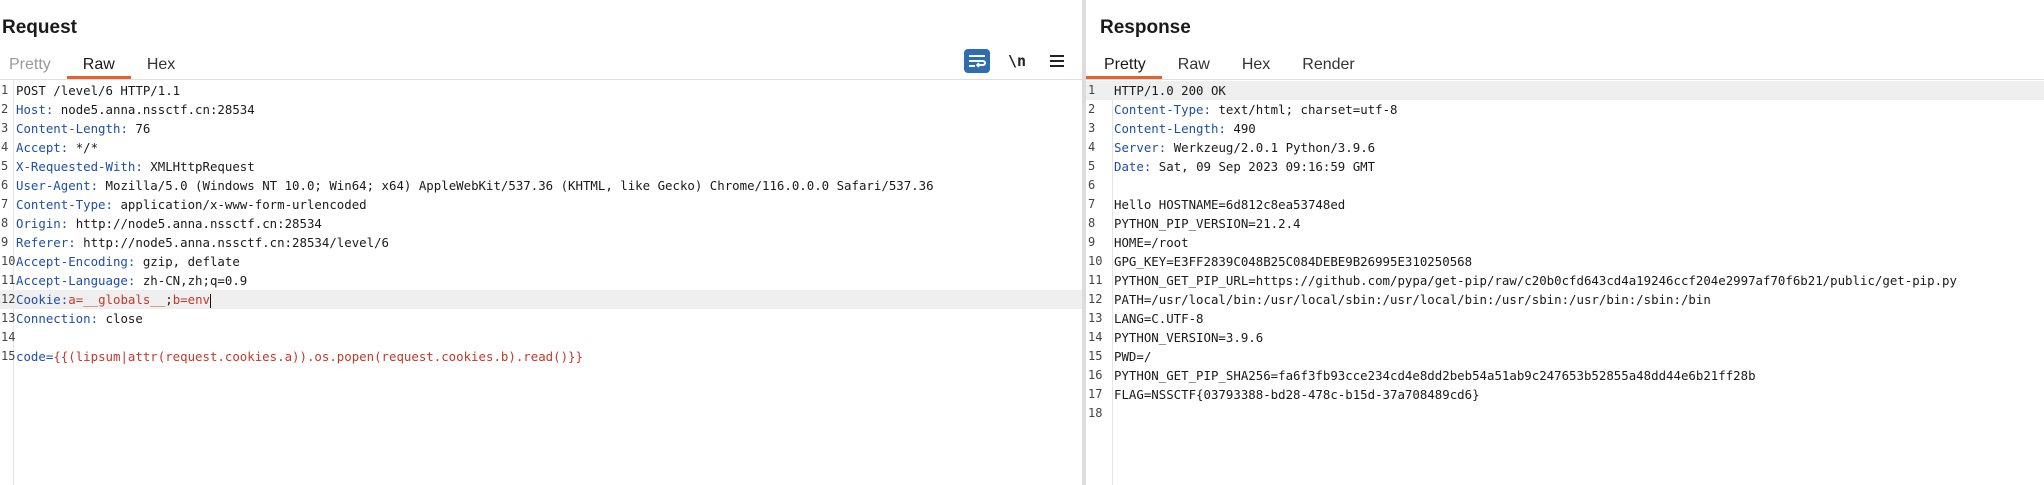 The image size is (2044, 485). I want to click on line-value: PYTHON_PIP_VERSION=21.2.4, so click(1207, 223).